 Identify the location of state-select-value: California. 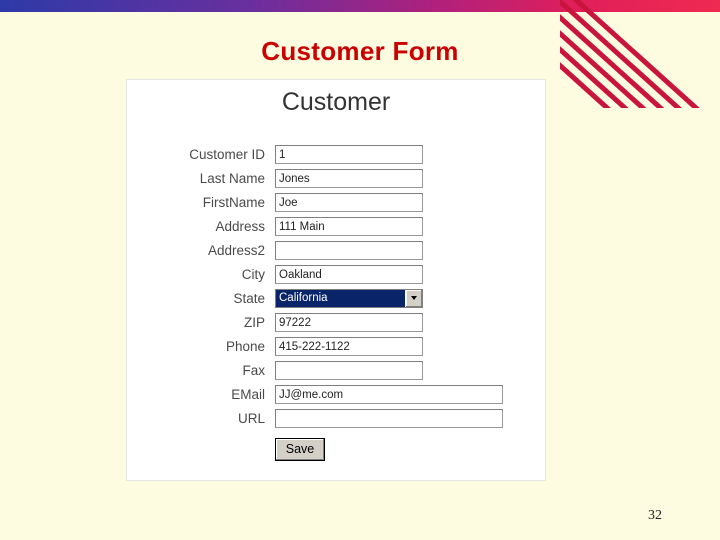
(340, 298).